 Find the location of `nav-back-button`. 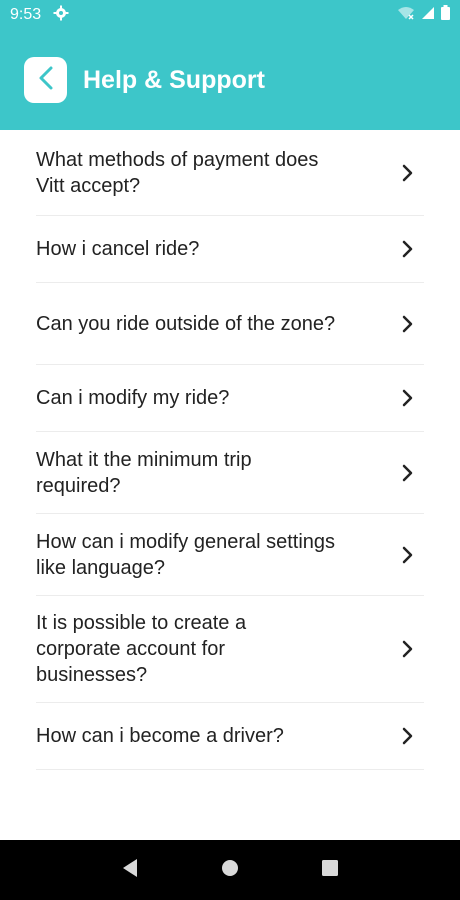

nav-back-button is located at coordinates (130, 870).